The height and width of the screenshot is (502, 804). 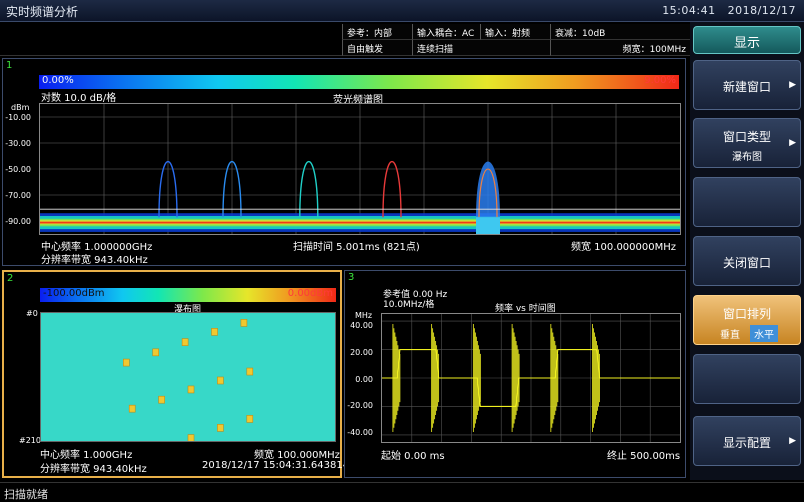 What do you see at coordinates (18, 221) in the screenshot?
I see `y-tick: -90.00` at bounding box center [18, 221].